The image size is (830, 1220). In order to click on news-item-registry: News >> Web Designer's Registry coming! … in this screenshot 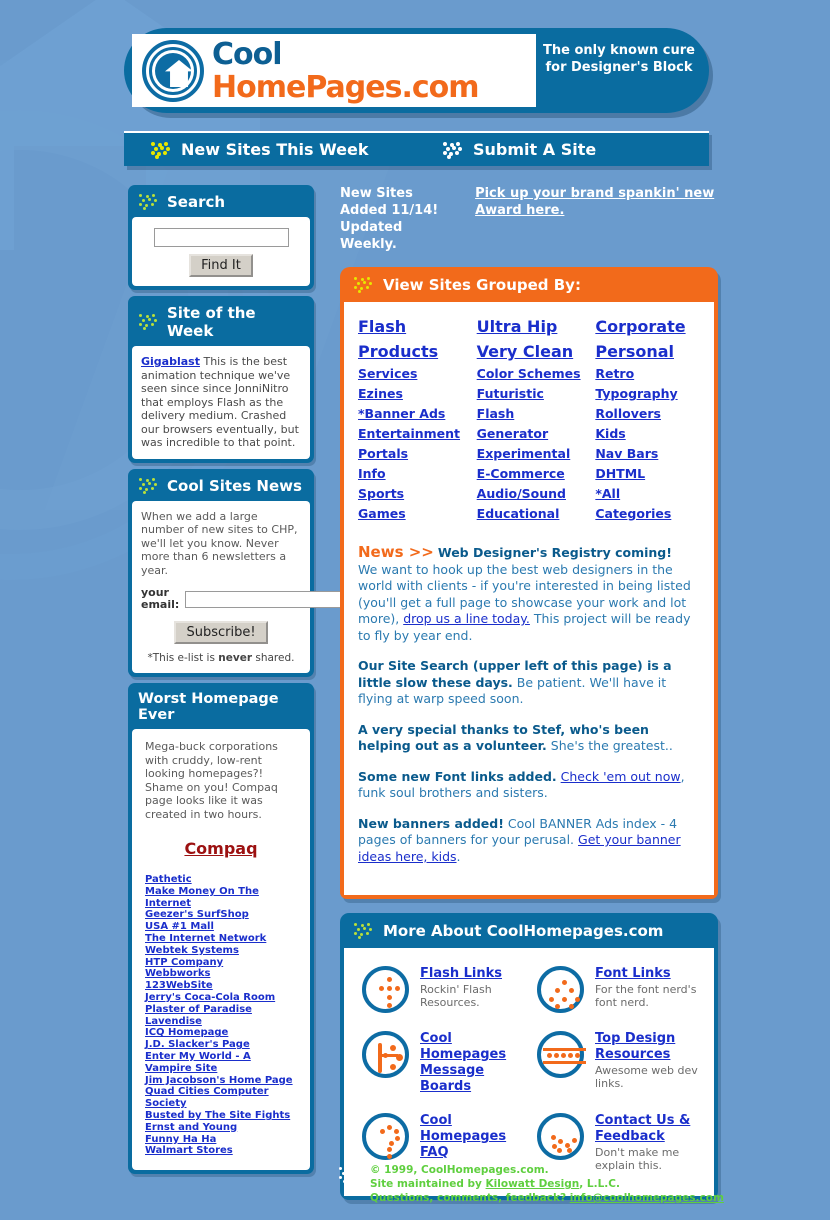, I will do `click(524, 593)`.